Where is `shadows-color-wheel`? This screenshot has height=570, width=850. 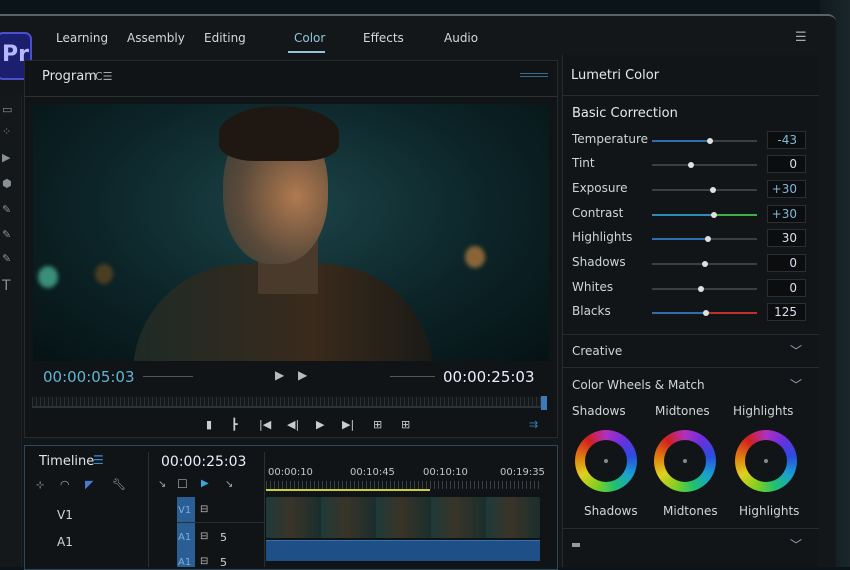 shadows-color-wheel is located at coordinates (606, 461).